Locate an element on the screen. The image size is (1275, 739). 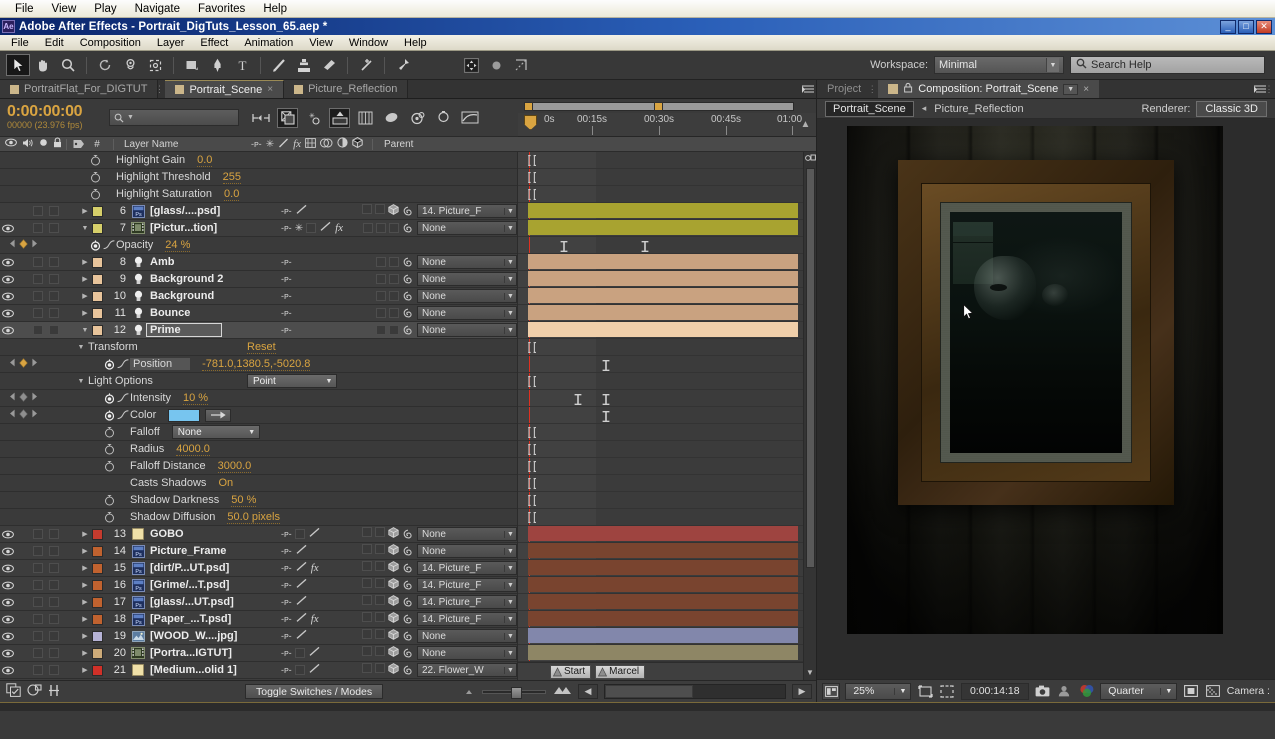
property-value: 50.0 pixels is located at coordinates (253, 517).